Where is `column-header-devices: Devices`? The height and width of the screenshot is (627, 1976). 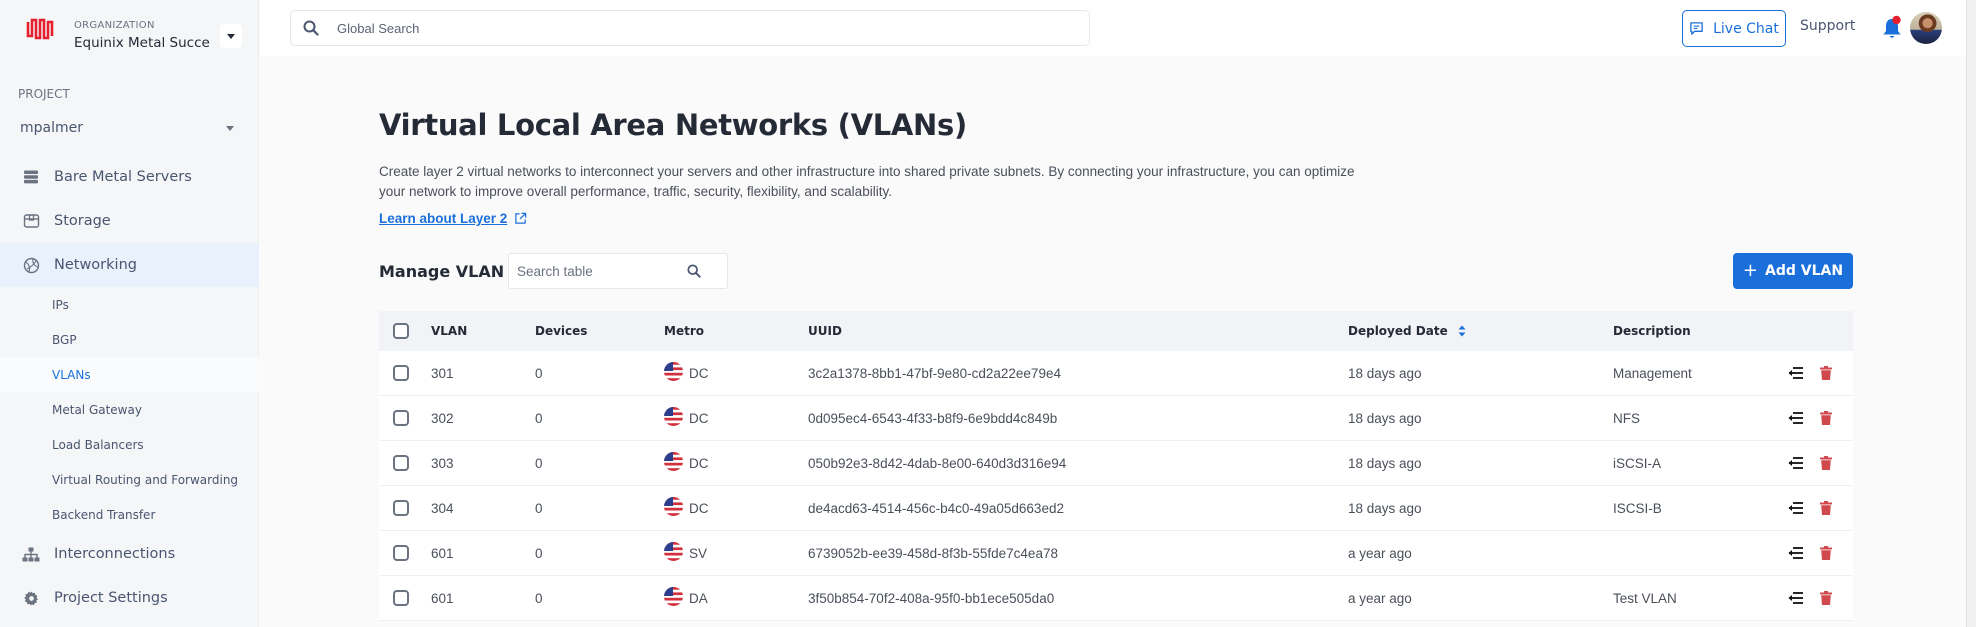
column-header-devices: Devices is located at coordinates (599, 331).